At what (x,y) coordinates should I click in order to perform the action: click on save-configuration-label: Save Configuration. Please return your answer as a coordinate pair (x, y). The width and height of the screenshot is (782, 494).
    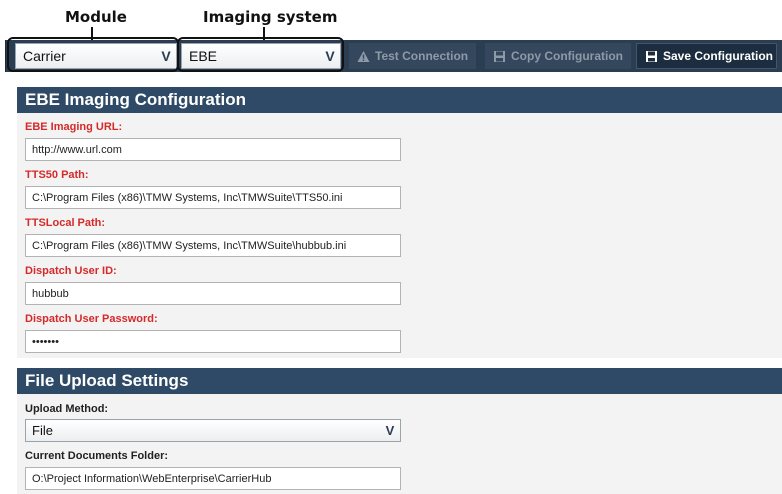
    Looking at the image, I should click on (718, 56).